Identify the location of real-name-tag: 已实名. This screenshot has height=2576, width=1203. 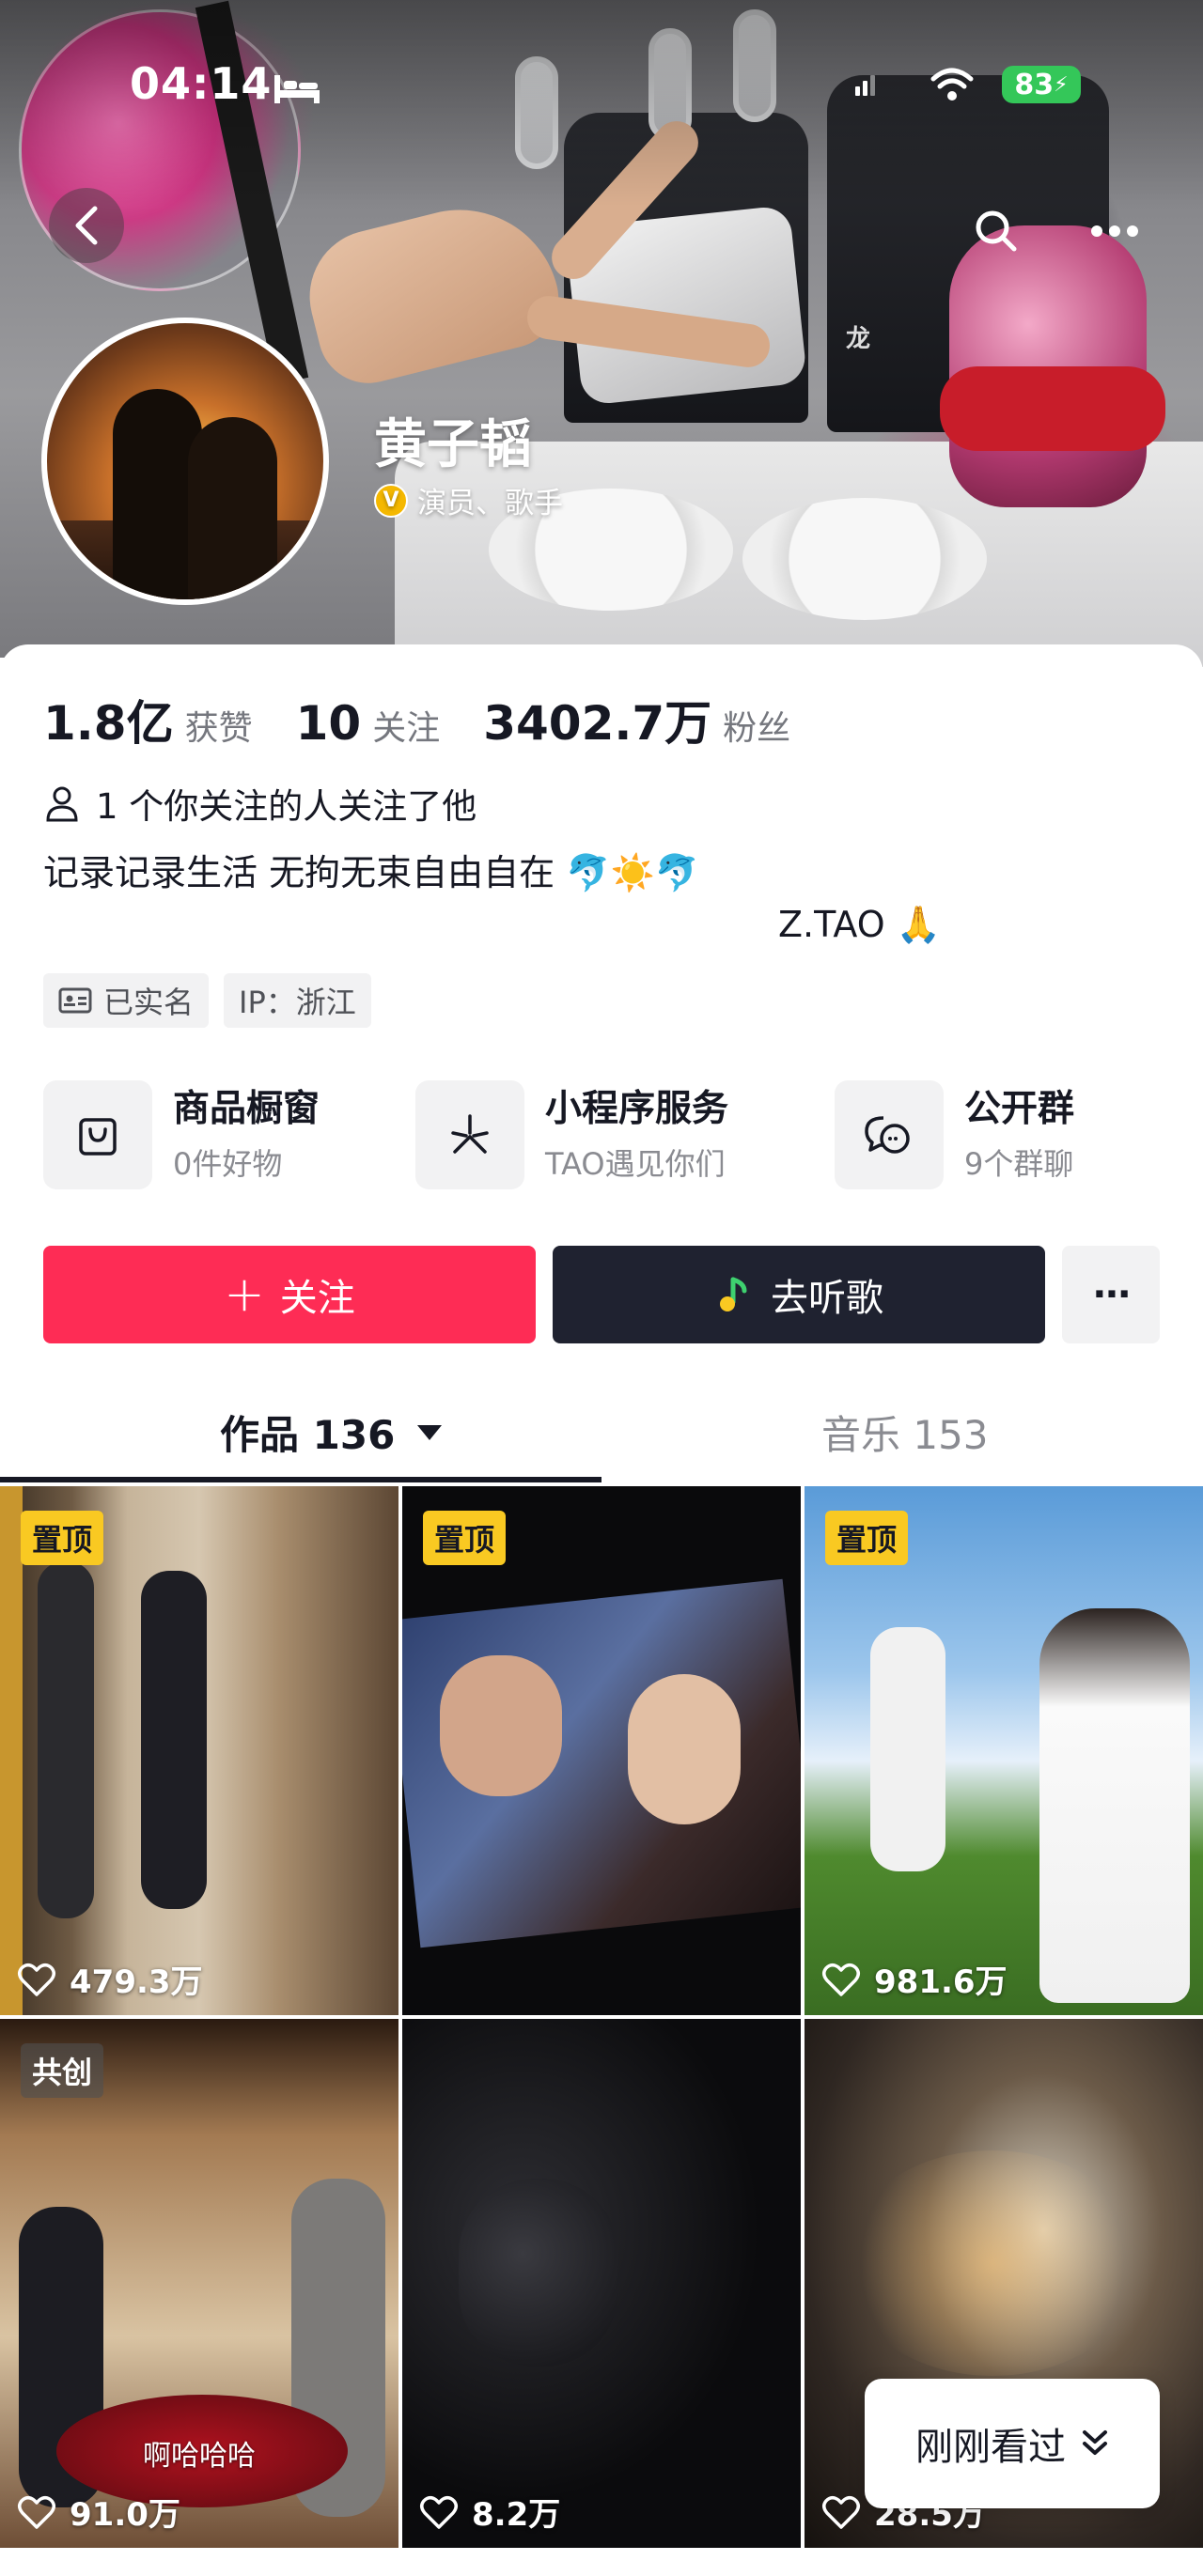
(126, 1001).